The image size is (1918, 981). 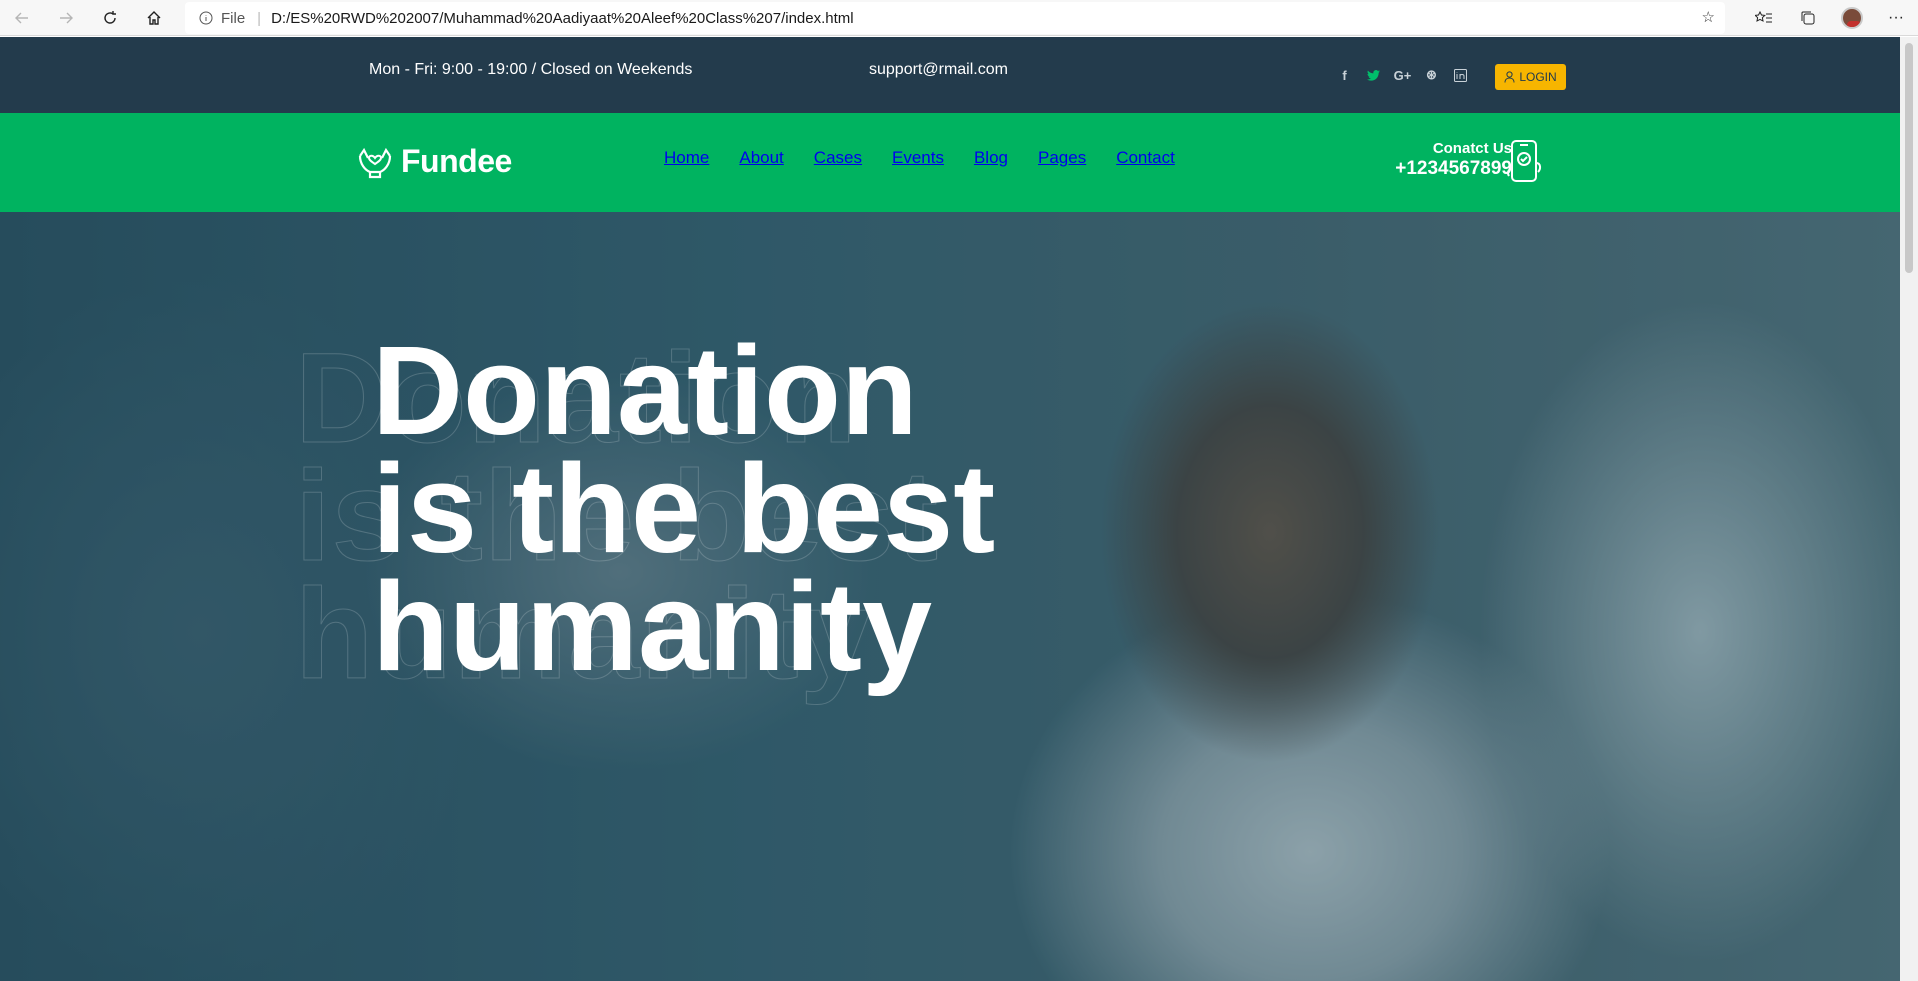 I want to click on arrow-right-icon, so click(x=66, y=17).